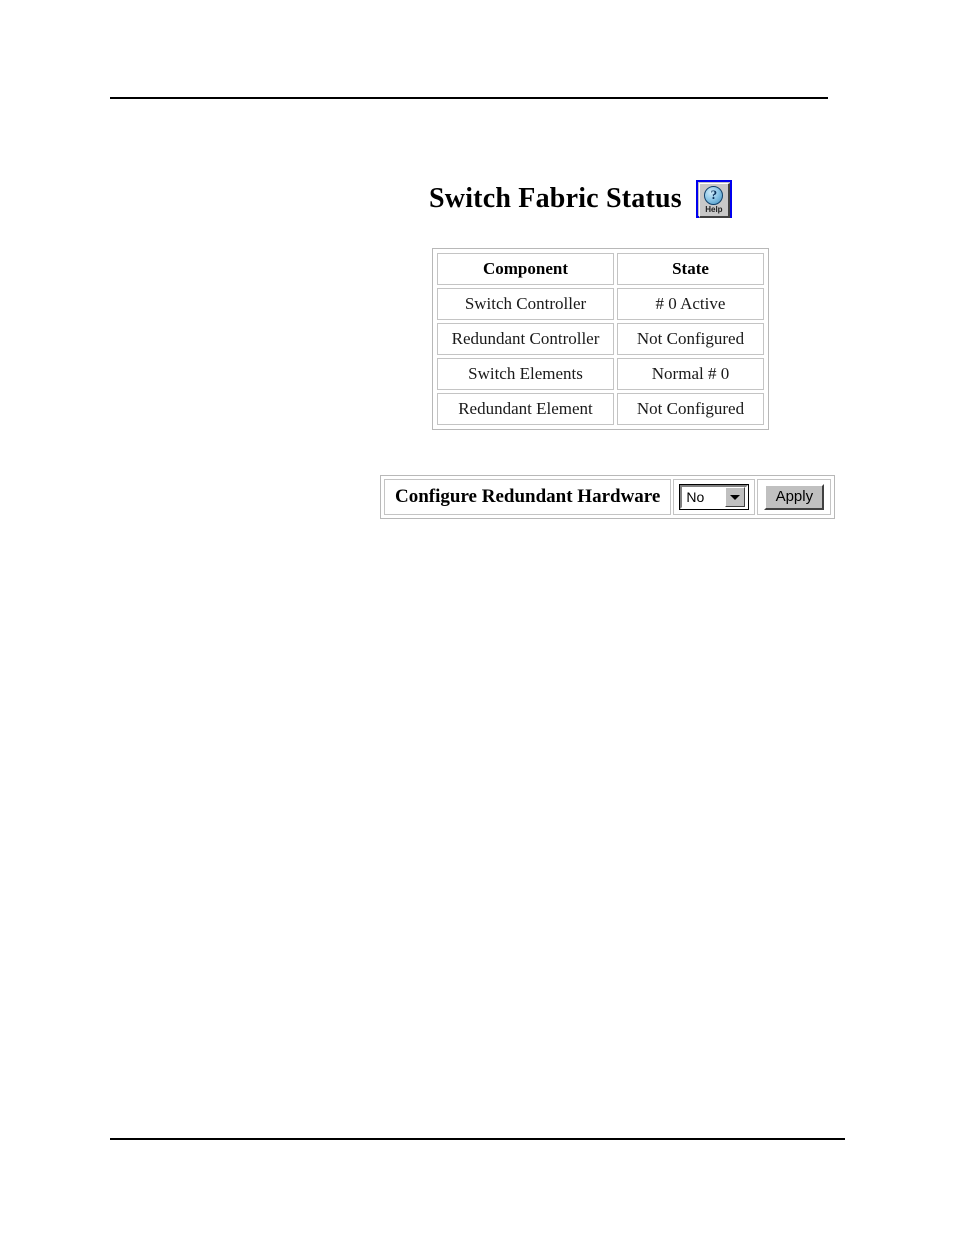 The image size is (954, 1235). Describe the element at coordinates (525, 409) in the screenshot. I see `cell-component: Redundant Element` at that location.